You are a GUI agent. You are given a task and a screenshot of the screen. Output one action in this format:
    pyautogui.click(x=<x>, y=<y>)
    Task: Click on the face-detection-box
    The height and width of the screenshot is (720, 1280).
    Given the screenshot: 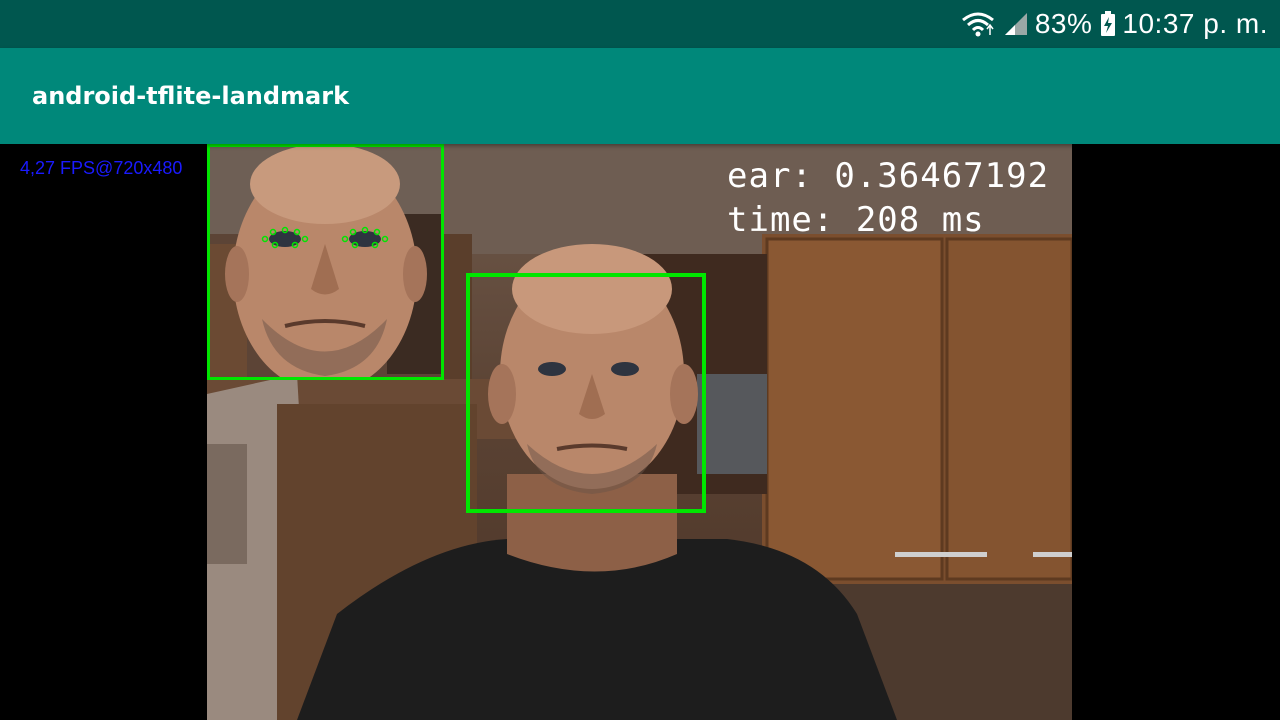 What is the action you would take?
    pyautogui.click(x=586, y=393)
    